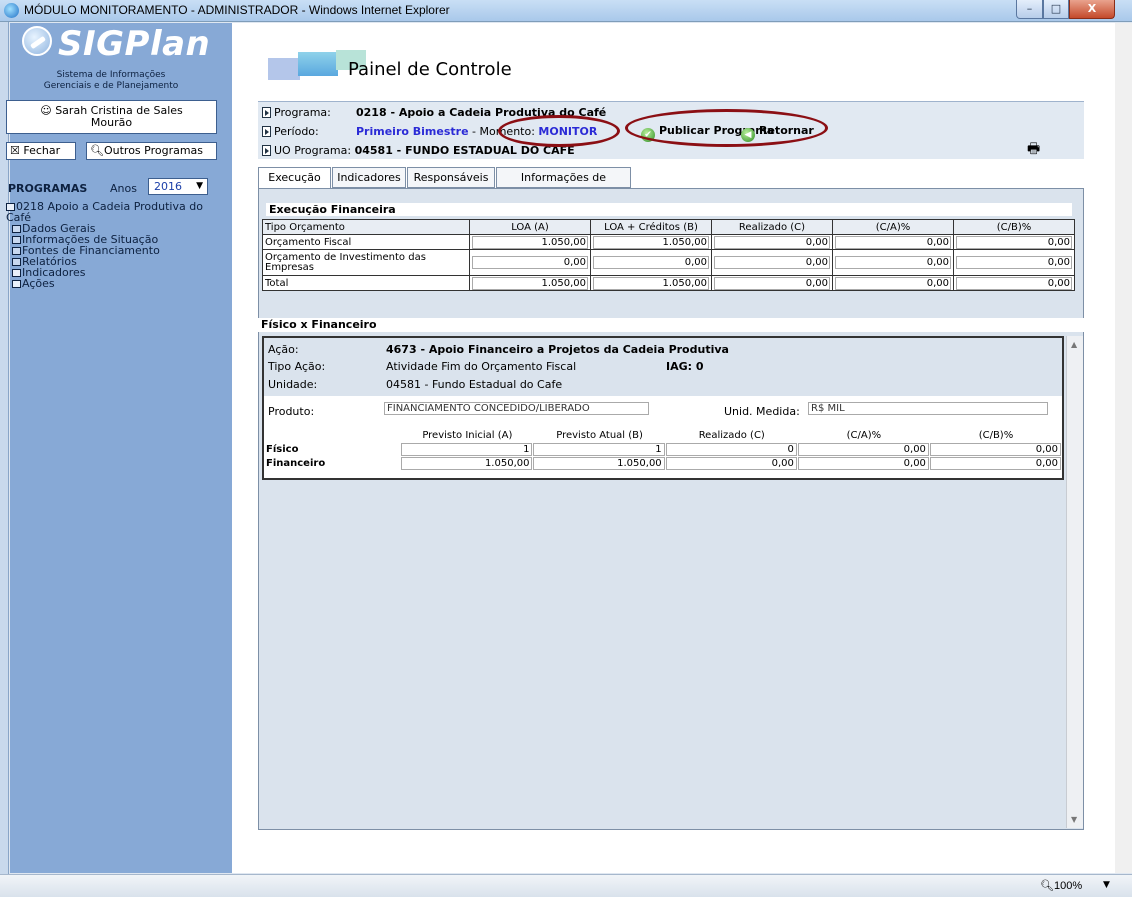 This screenshot has height=897, width=1132. What do you see at coordinates (1074, 819) in the screenshot?
I see `scroll-down-icon: ▼` at bounding box center [1074, 819].